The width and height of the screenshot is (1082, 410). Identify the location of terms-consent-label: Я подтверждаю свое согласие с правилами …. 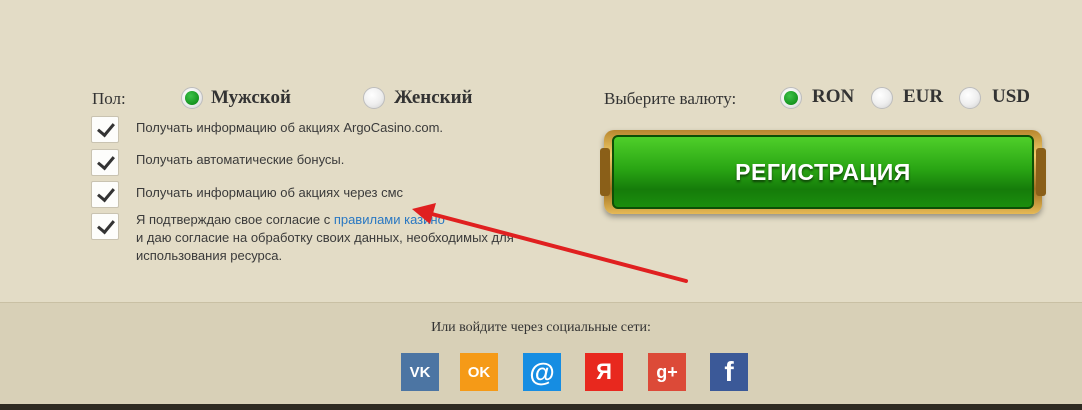
(325, 238).